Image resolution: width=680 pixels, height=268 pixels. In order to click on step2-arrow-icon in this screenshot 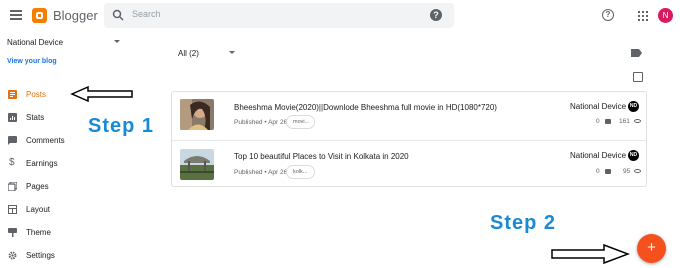, I will do `click(590, 254)`.